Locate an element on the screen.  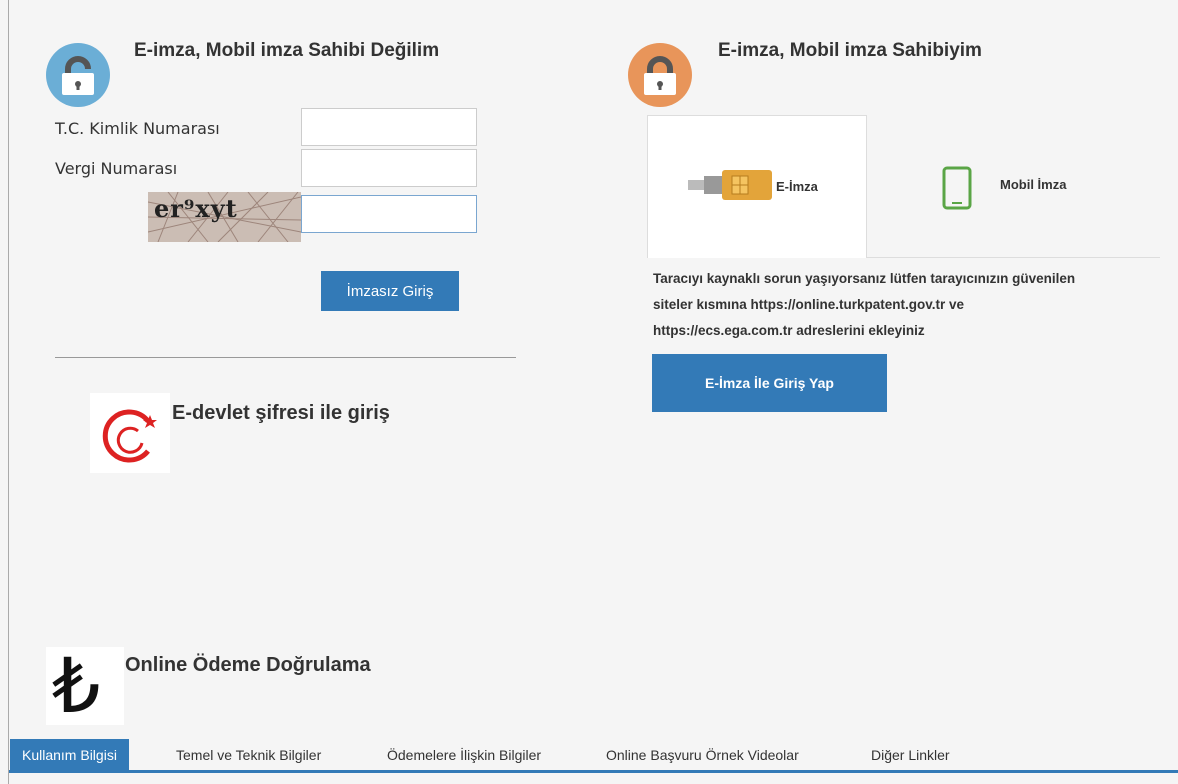
edevlet-login-link: E-devlet şifresi ile giriş is located at coordinates (281, 413).